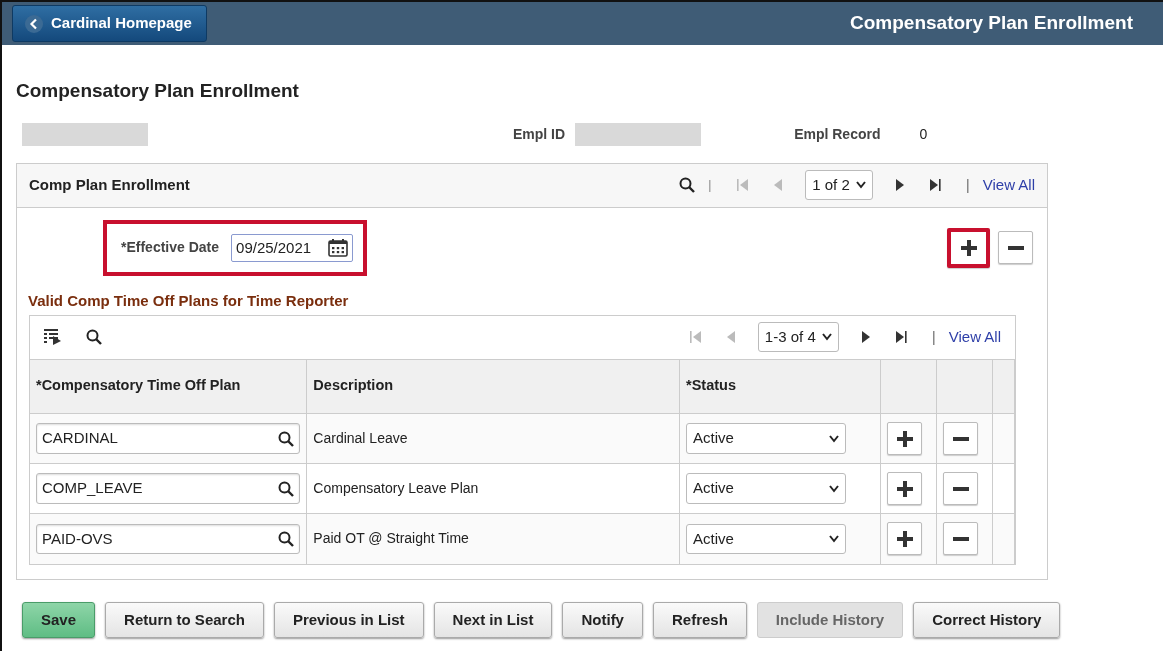 The width and height of the screenshot is (1163, 651). What do you see at coordinates (839, 185) in the screenshot?
I see `page-select: 1 of 2` at bounding box center [839, 185].